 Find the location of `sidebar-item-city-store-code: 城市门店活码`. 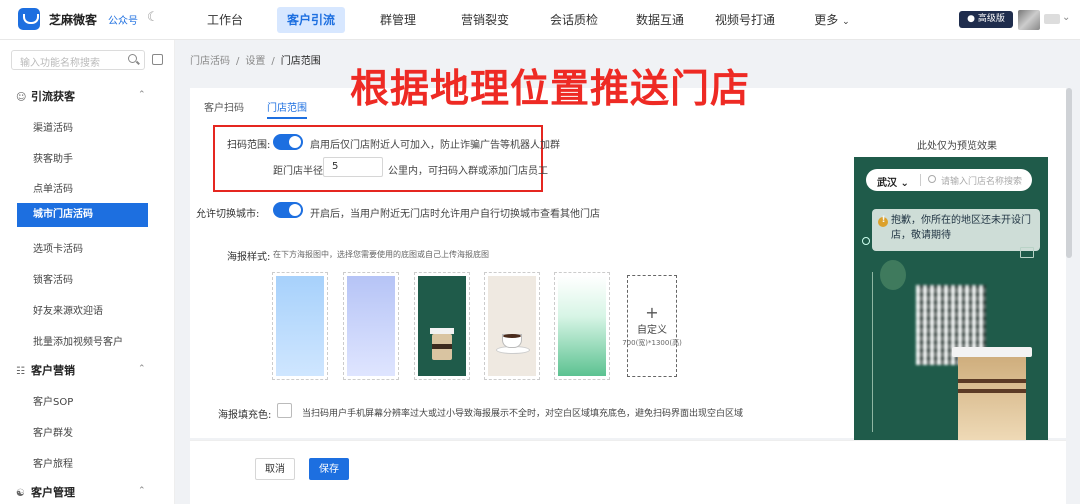

sidebar-item-city-store-code: 城市门店活码 is located at coordinates (82, 215).